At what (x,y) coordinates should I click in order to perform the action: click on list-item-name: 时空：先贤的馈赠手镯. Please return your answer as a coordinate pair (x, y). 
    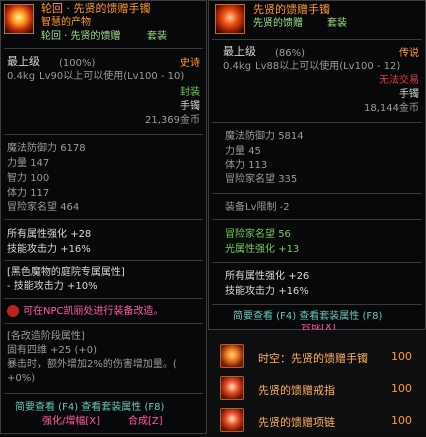
    Looking at the image, I should click on (313, 358).